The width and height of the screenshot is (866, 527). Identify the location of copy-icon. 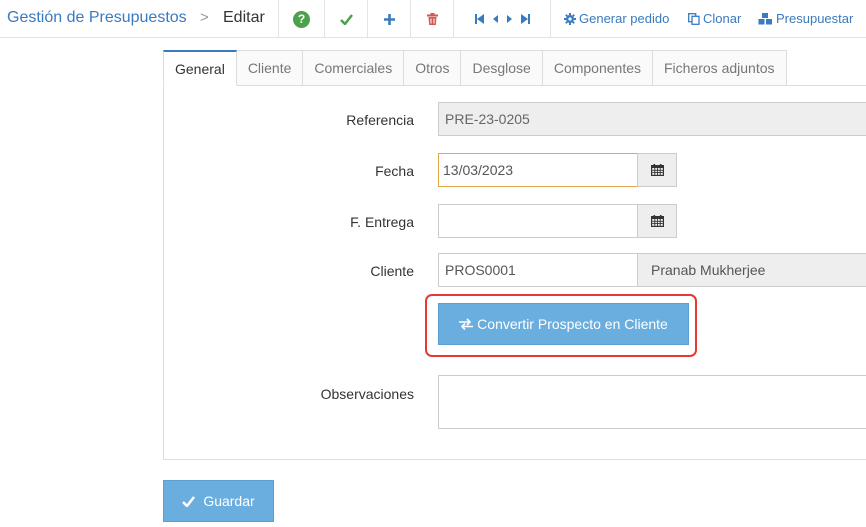
(694, 18).